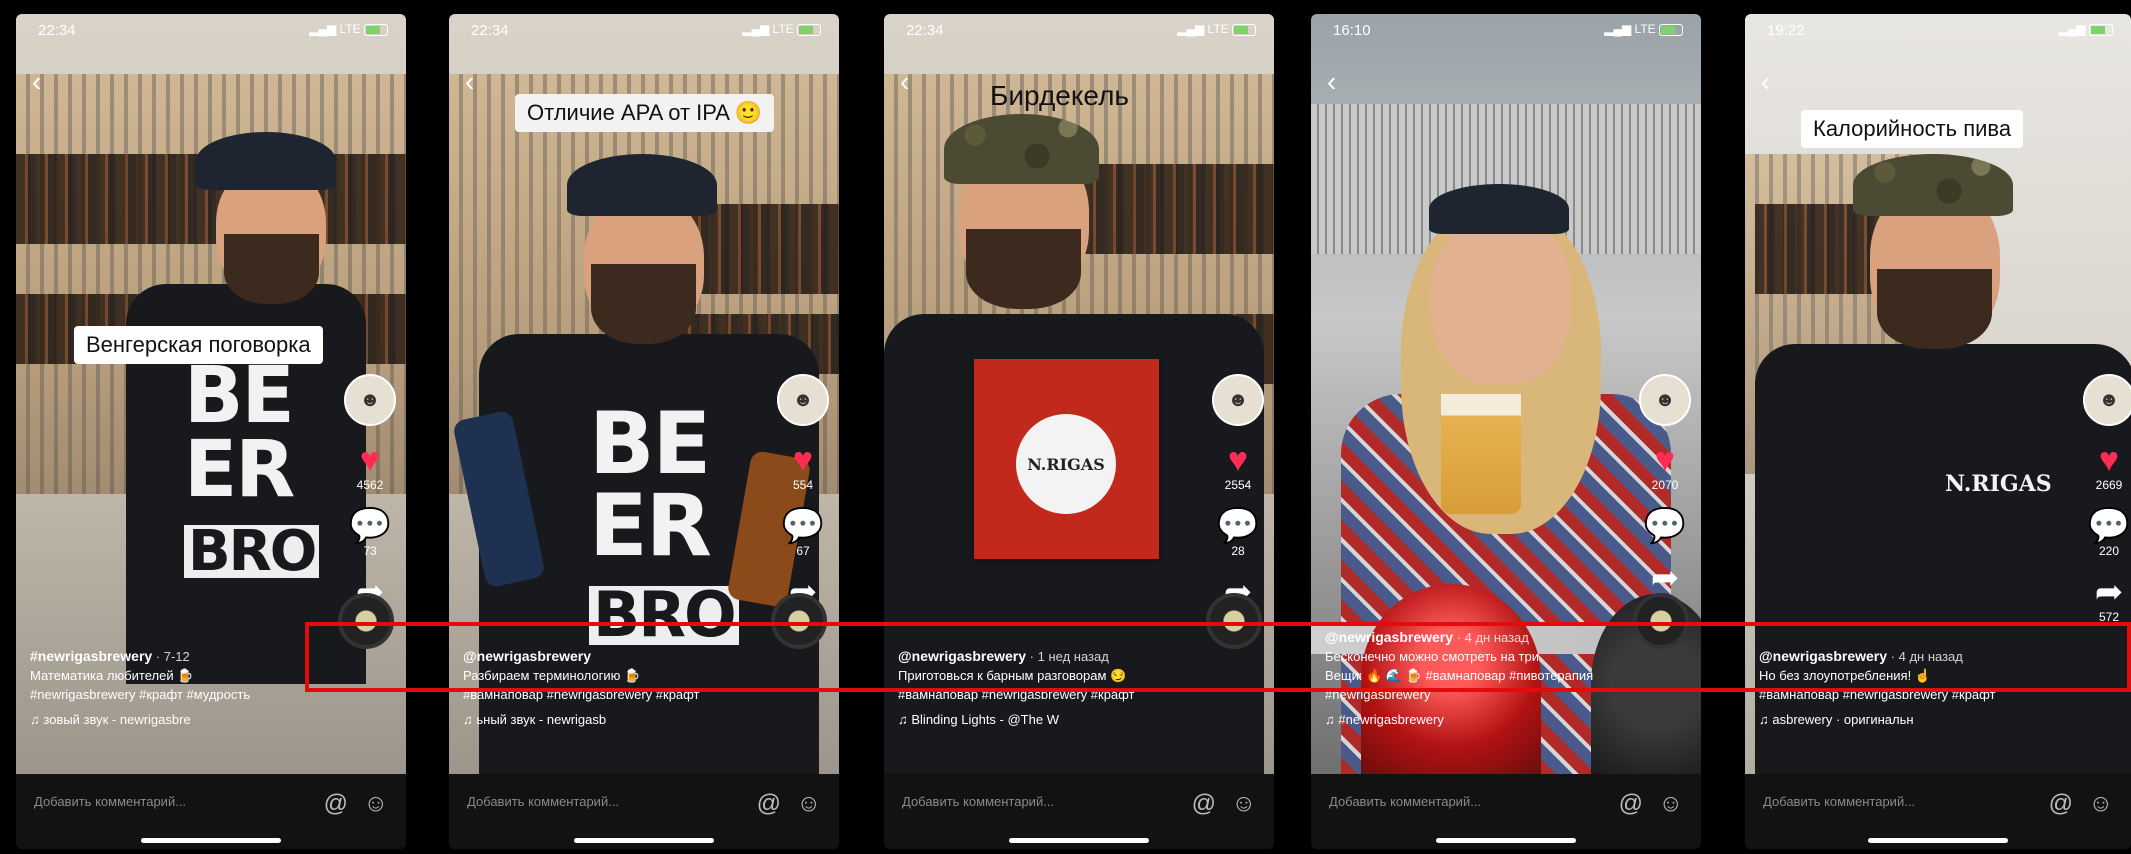 The height and width of the screenshot is (854, 2131). What do you see at coordinates (616, 719) in the screenshot?
I see `sound-row: ♫ ьный звук - newrigasb` at bounding box center [616, 719].